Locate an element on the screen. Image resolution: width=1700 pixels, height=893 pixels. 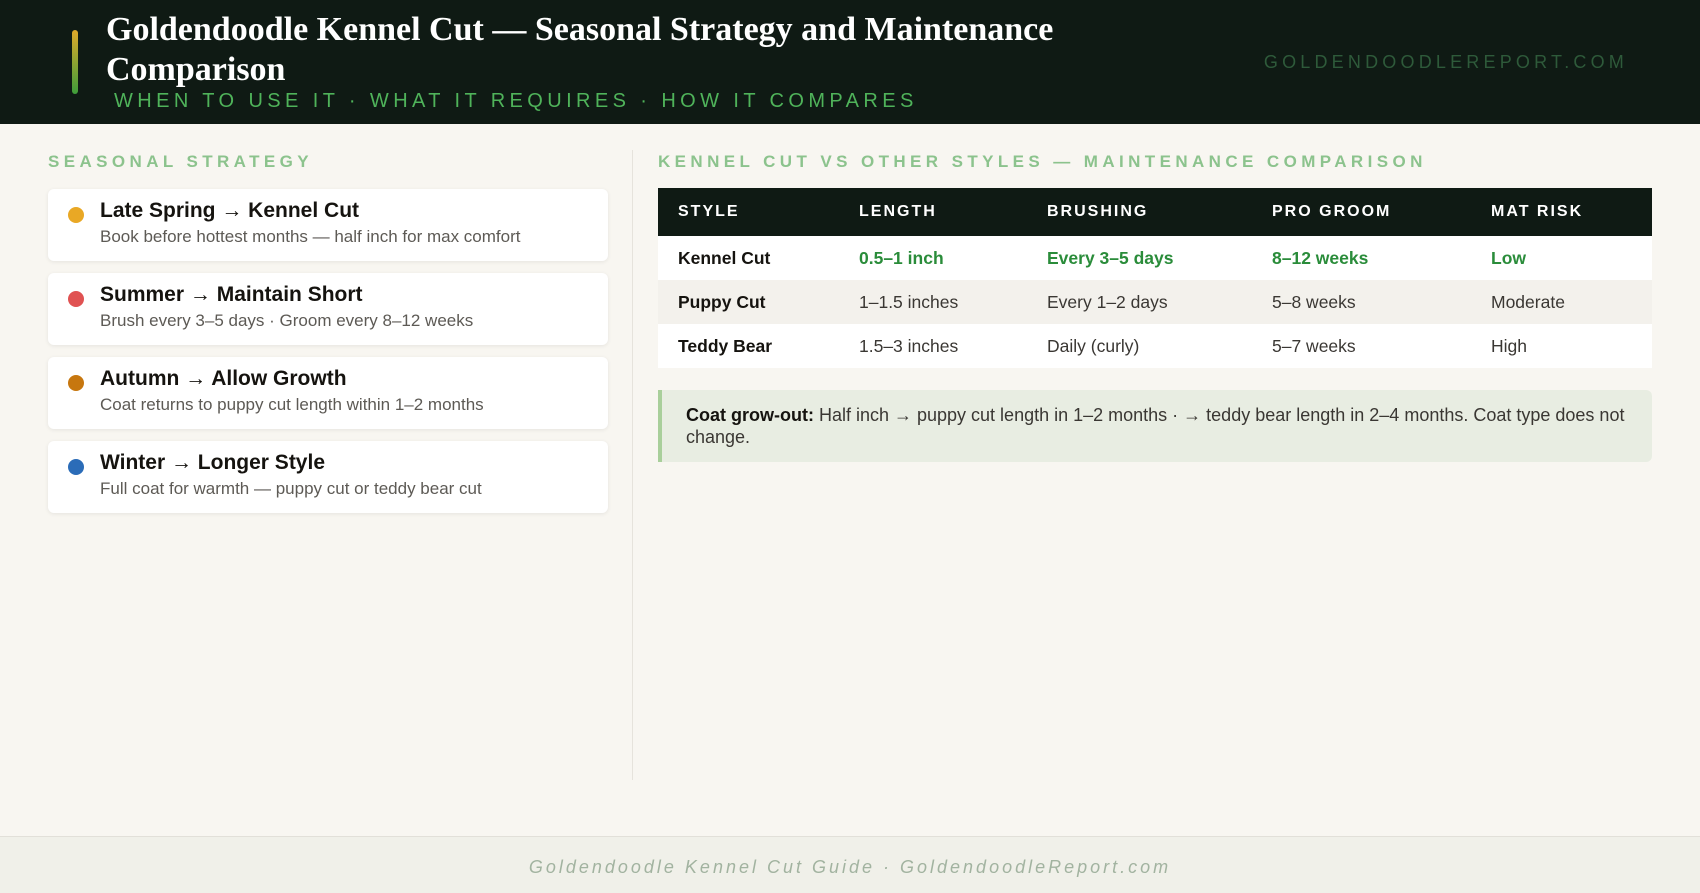
table-cell: Daily (curly) is located at coordinates (1139, 346).